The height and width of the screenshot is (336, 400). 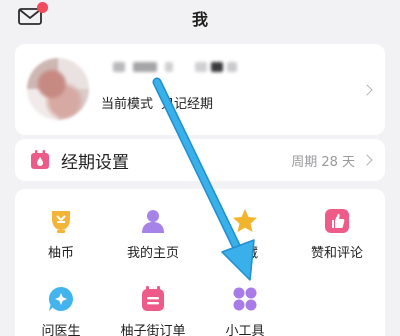 What do you see at coordinates (245, 330) in the screenshot?
I see `tool-label: 小工具` at bounding box center [245, 330].